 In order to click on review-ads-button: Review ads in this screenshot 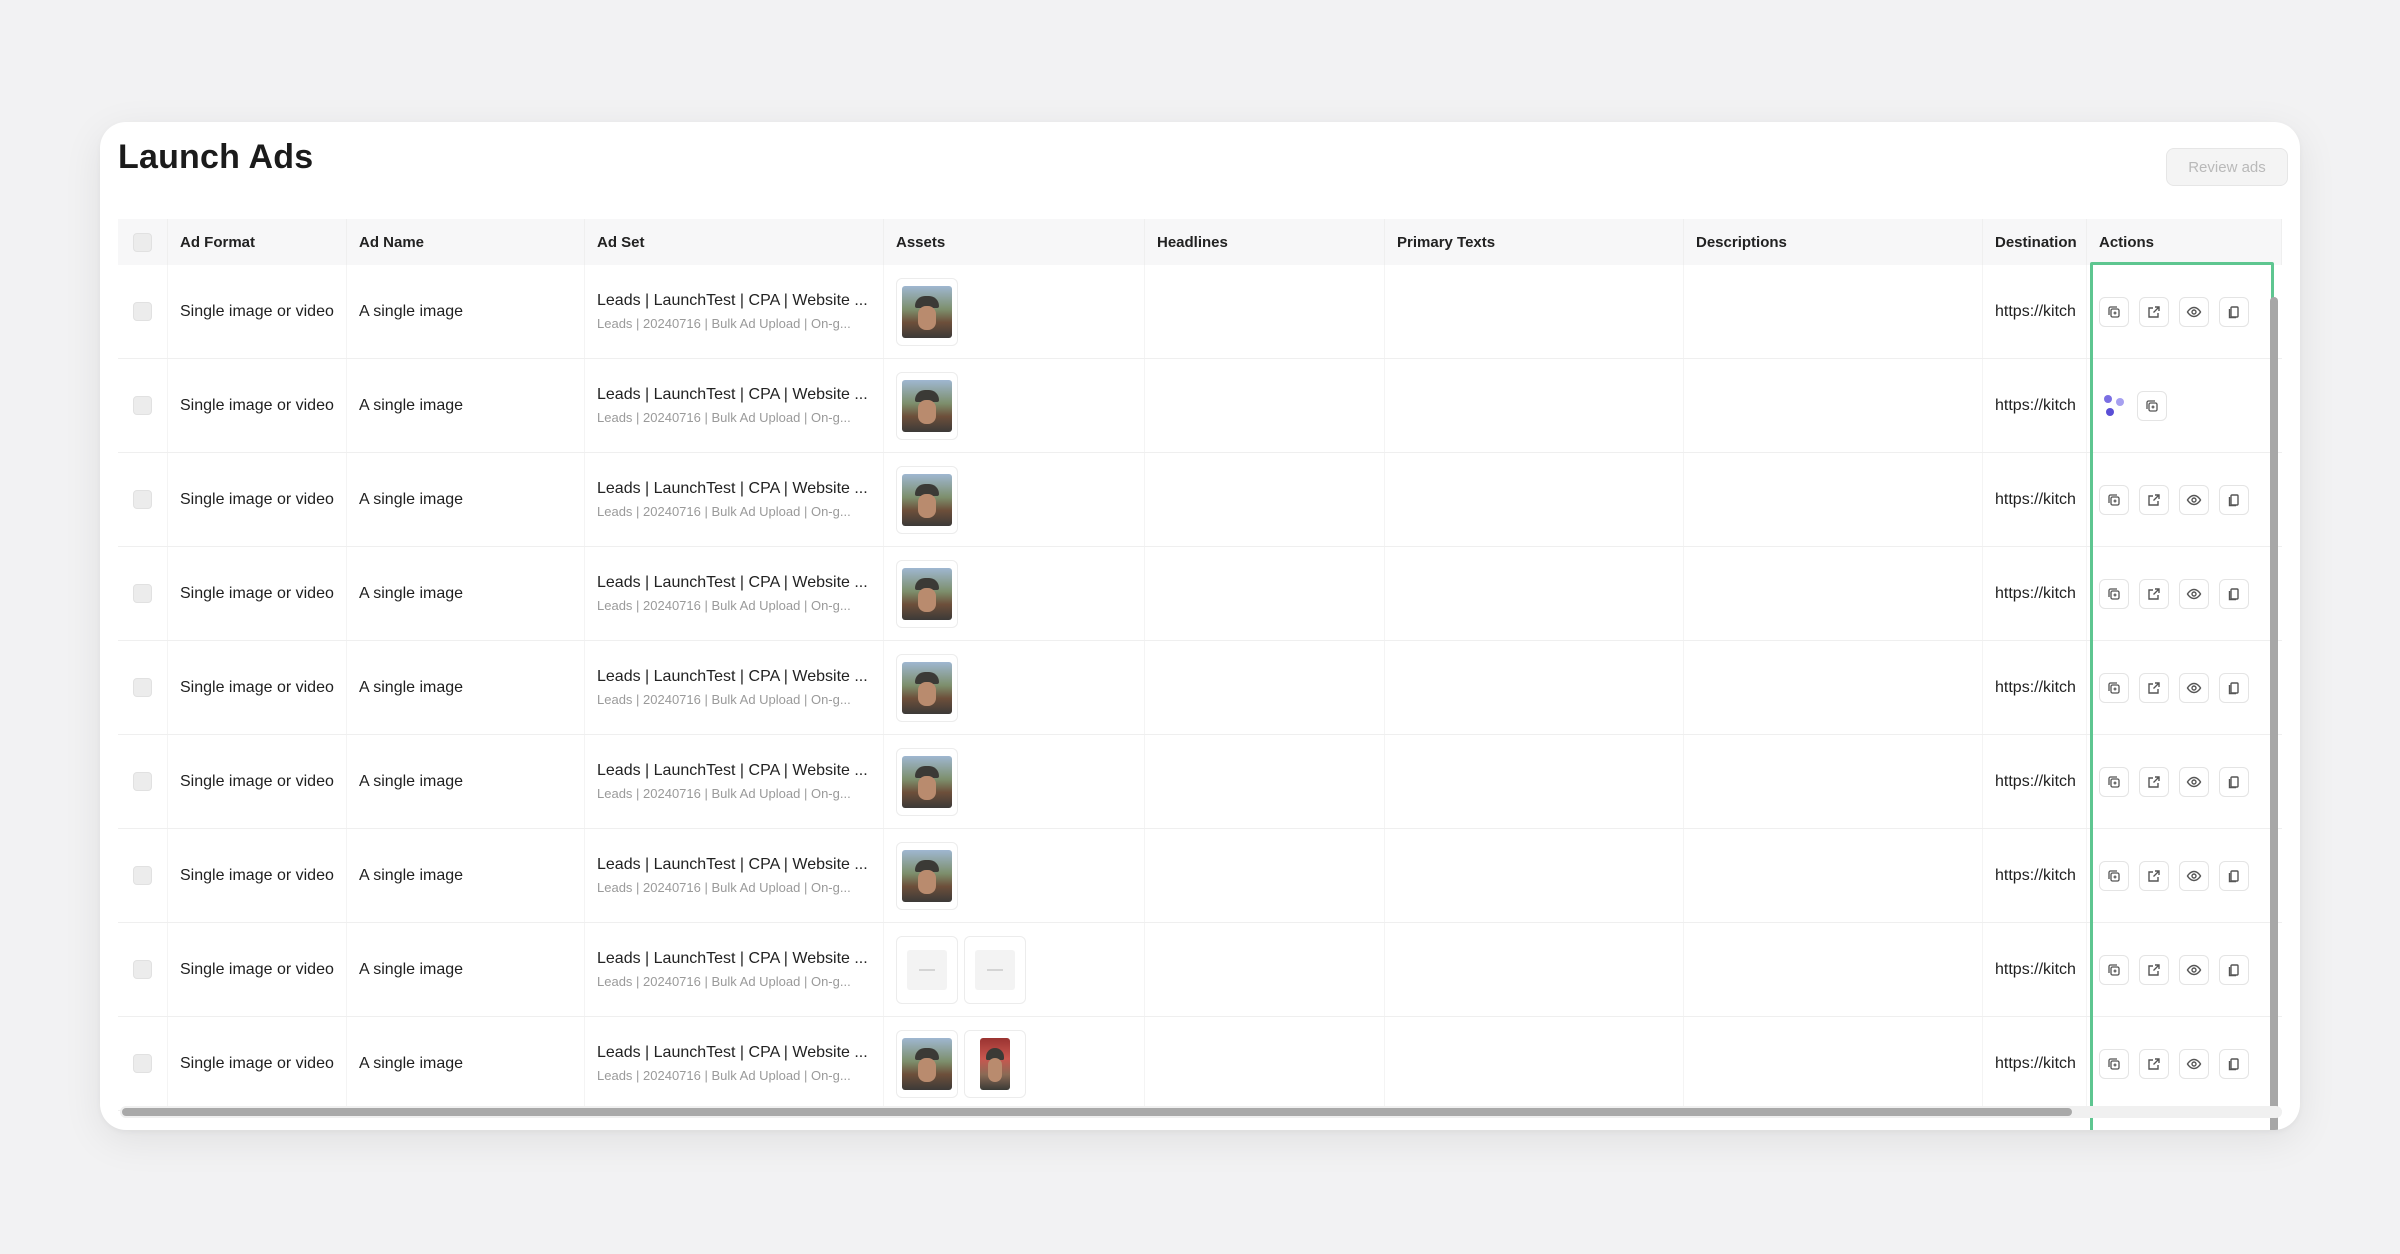, I will do `click(2227, 167)`.